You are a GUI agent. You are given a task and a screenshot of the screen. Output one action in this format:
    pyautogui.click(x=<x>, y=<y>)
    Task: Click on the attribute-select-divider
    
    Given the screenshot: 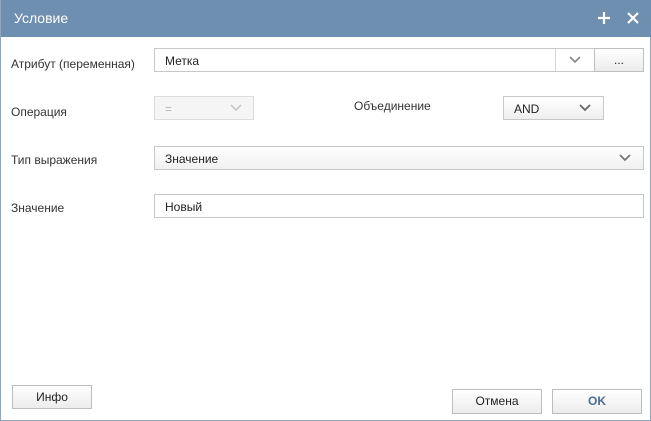 What is the action you would take?
    pyautogui.click(x=555, y=60)
    